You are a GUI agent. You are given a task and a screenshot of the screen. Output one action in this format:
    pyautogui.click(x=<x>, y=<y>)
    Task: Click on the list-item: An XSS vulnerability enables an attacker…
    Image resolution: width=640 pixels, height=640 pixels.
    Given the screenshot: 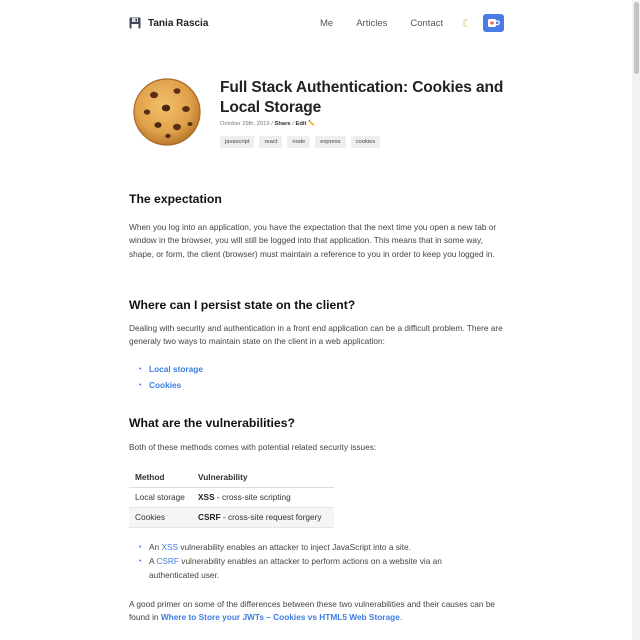 What is the action you would take?
    pyautogui.click(x=304, y=548)
    